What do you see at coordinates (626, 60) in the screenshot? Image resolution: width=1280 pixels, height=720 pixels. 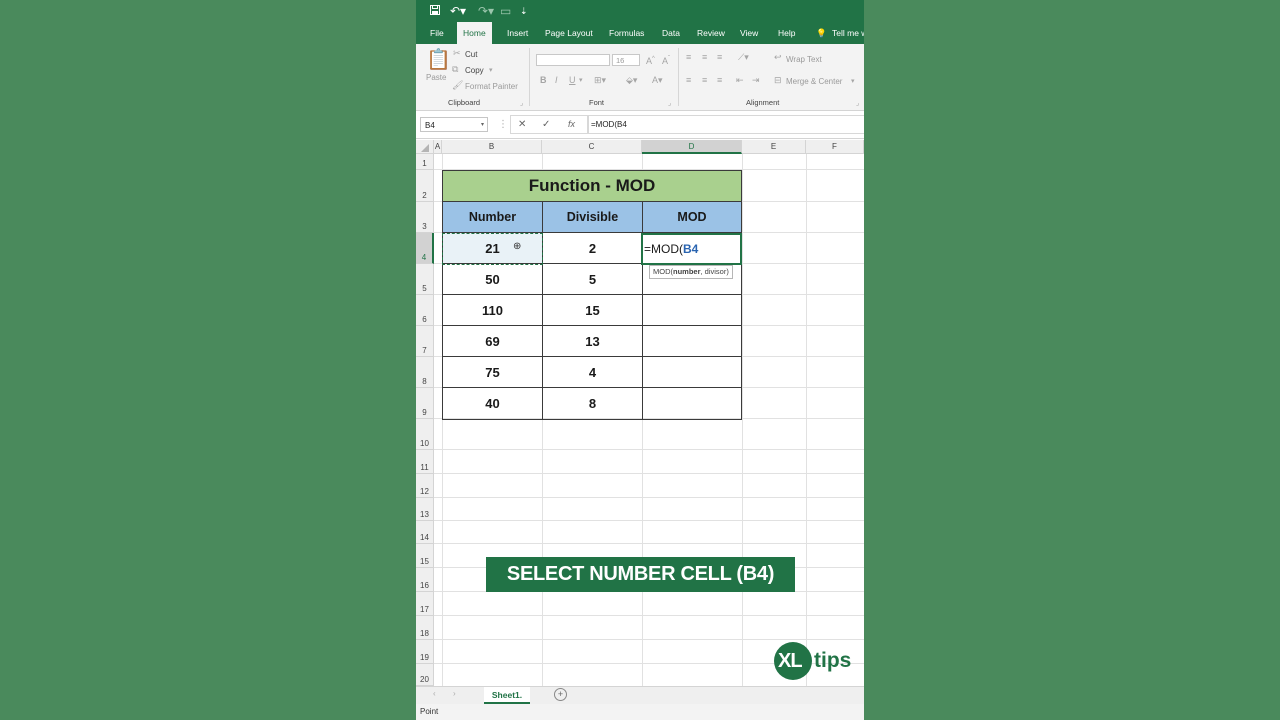 I see `font-size-box: 16` at bounding box center [626, 60].